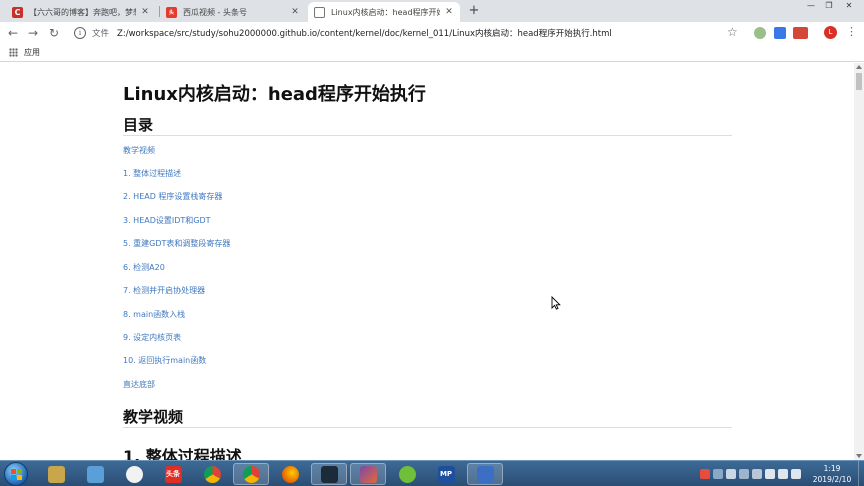 This screenshot has width=864, height=486. I want to click on apps-bookmark: 应用, so click(32, 52).